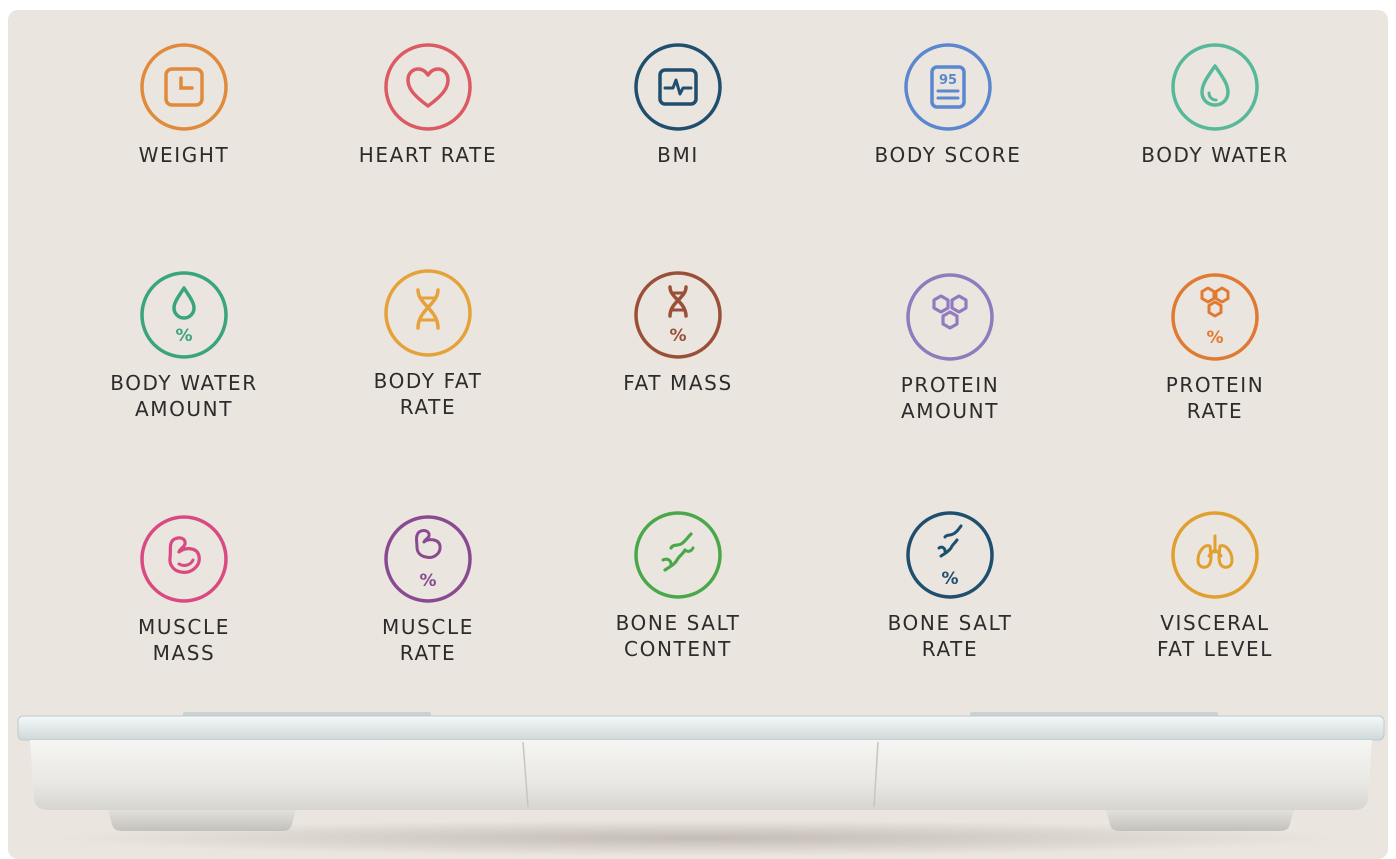 This screenshot has width=1396, height=859. I want to click on metric-label: BODY WATER, so click(1215, 155).